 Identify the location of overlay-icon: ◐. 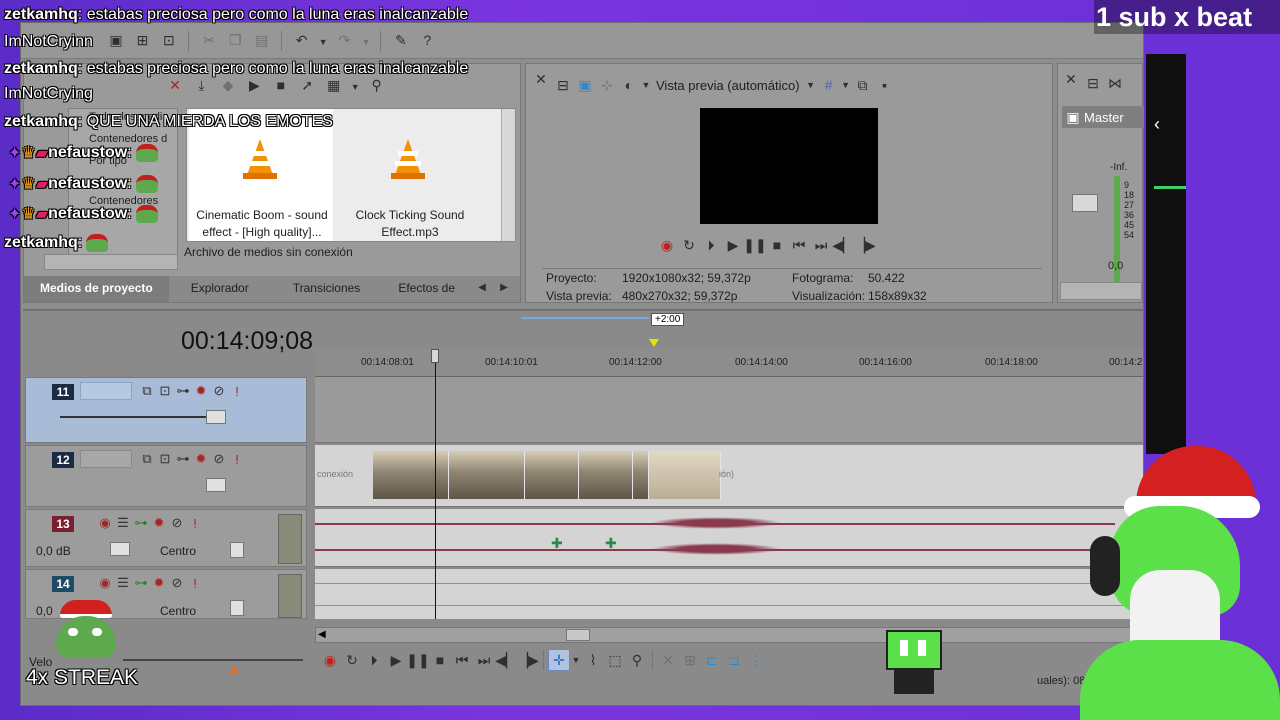
(629, 85).